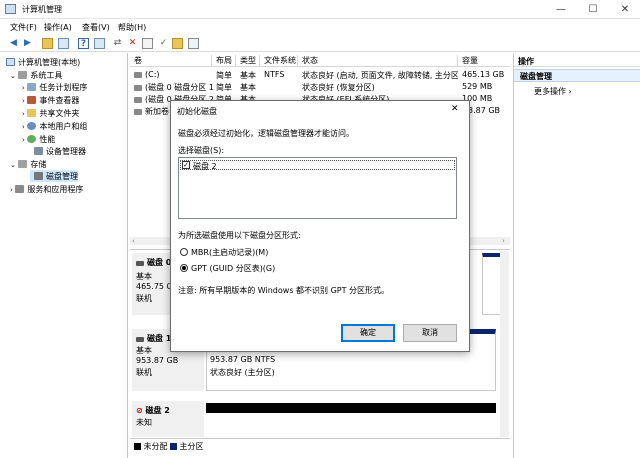 This screenshot has width=640, height=458. What do you see at coordinates (205, 166) in the screenshot?
I see `disk-item-label: 磁盘 2` at bounding box center [205, 166].